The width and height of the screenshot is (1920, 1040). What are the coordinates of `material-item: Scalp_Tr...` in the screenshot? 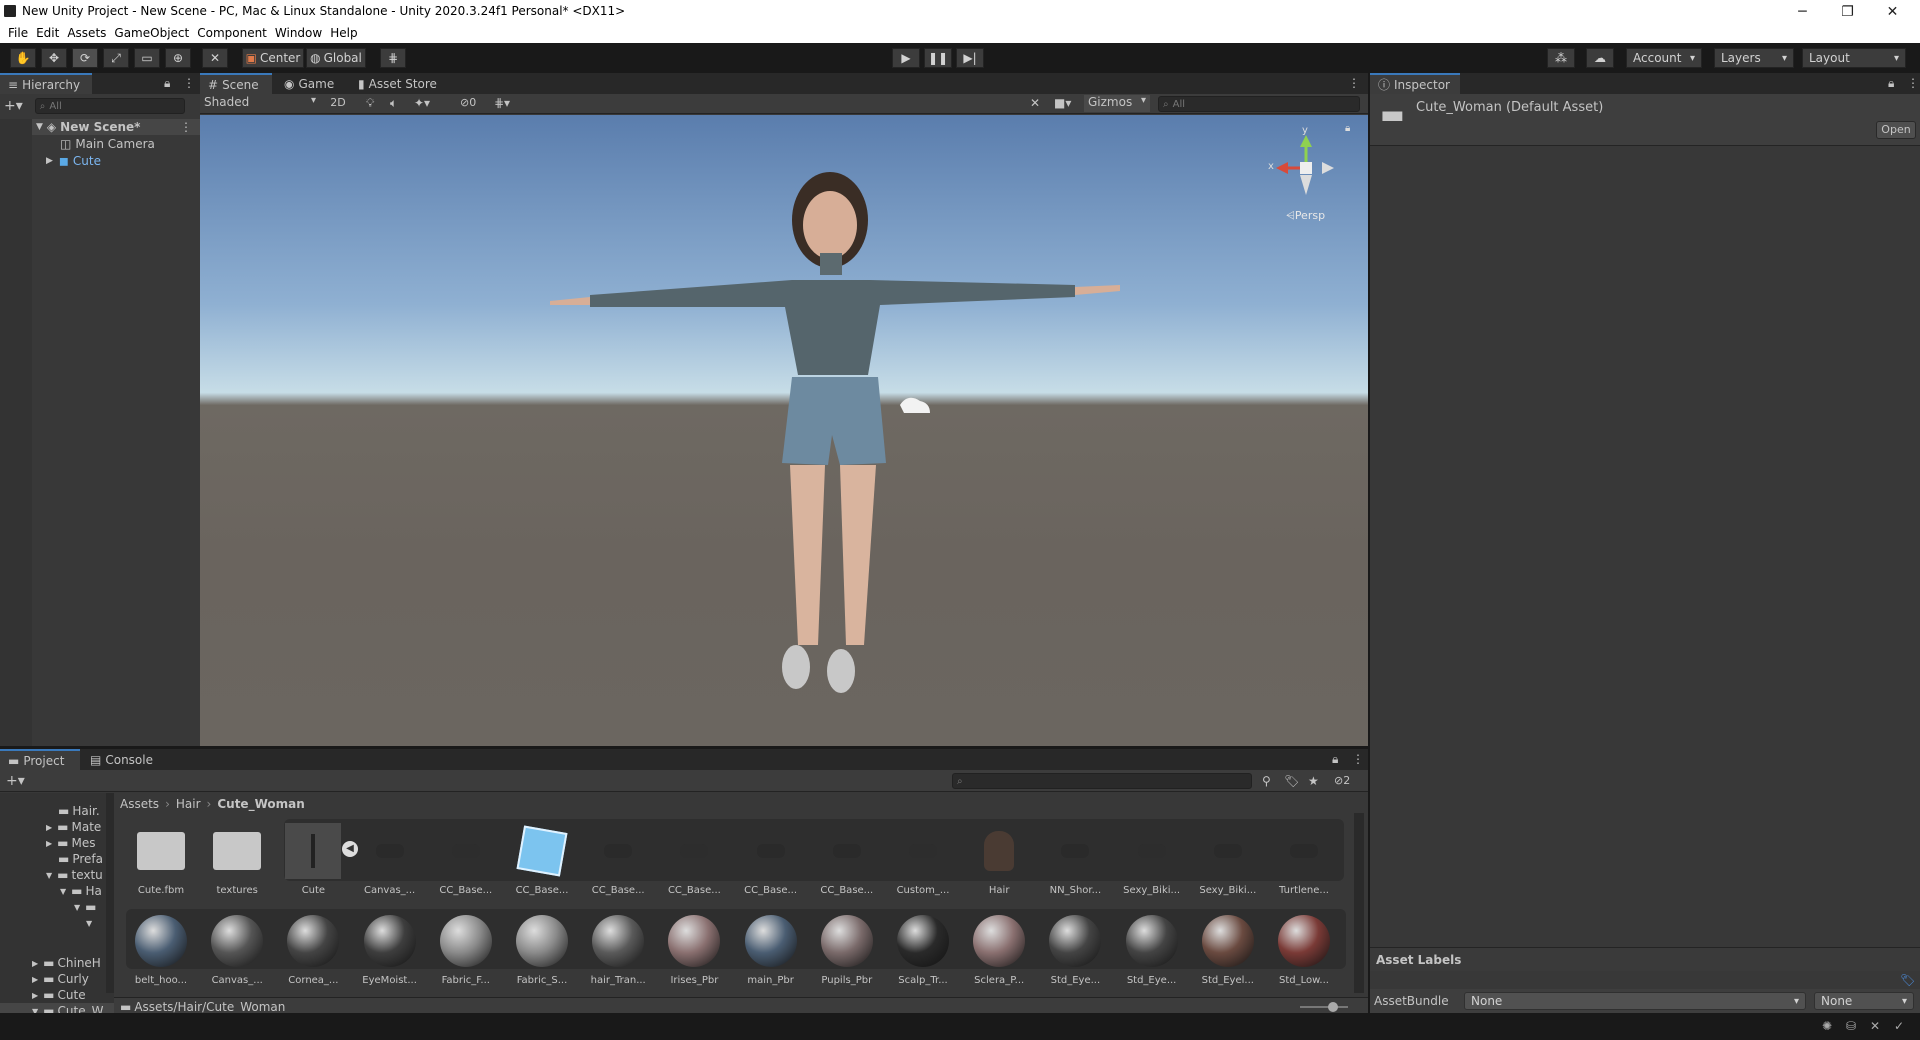 It's located at (923, 949).